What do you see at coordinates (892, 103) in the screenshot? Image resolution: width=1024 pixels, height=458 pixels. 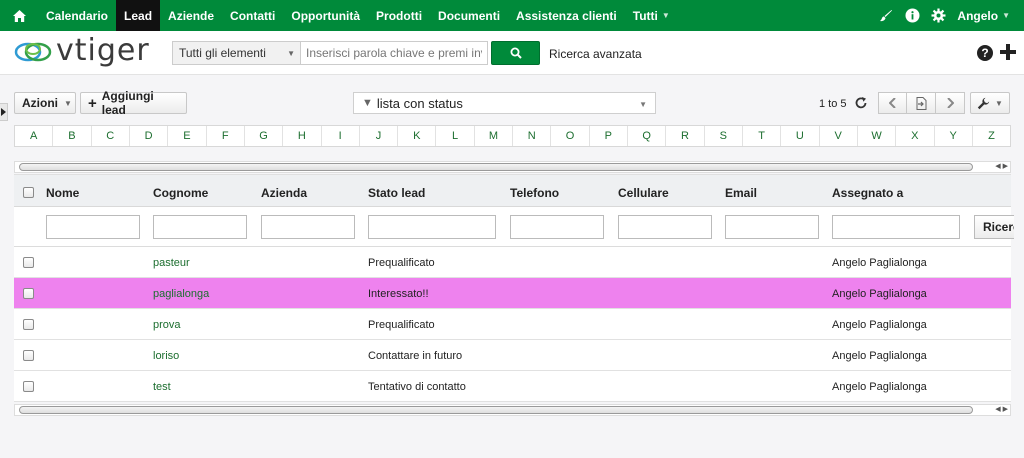 I see `previous-page-button` at bounding box center [892, 103].